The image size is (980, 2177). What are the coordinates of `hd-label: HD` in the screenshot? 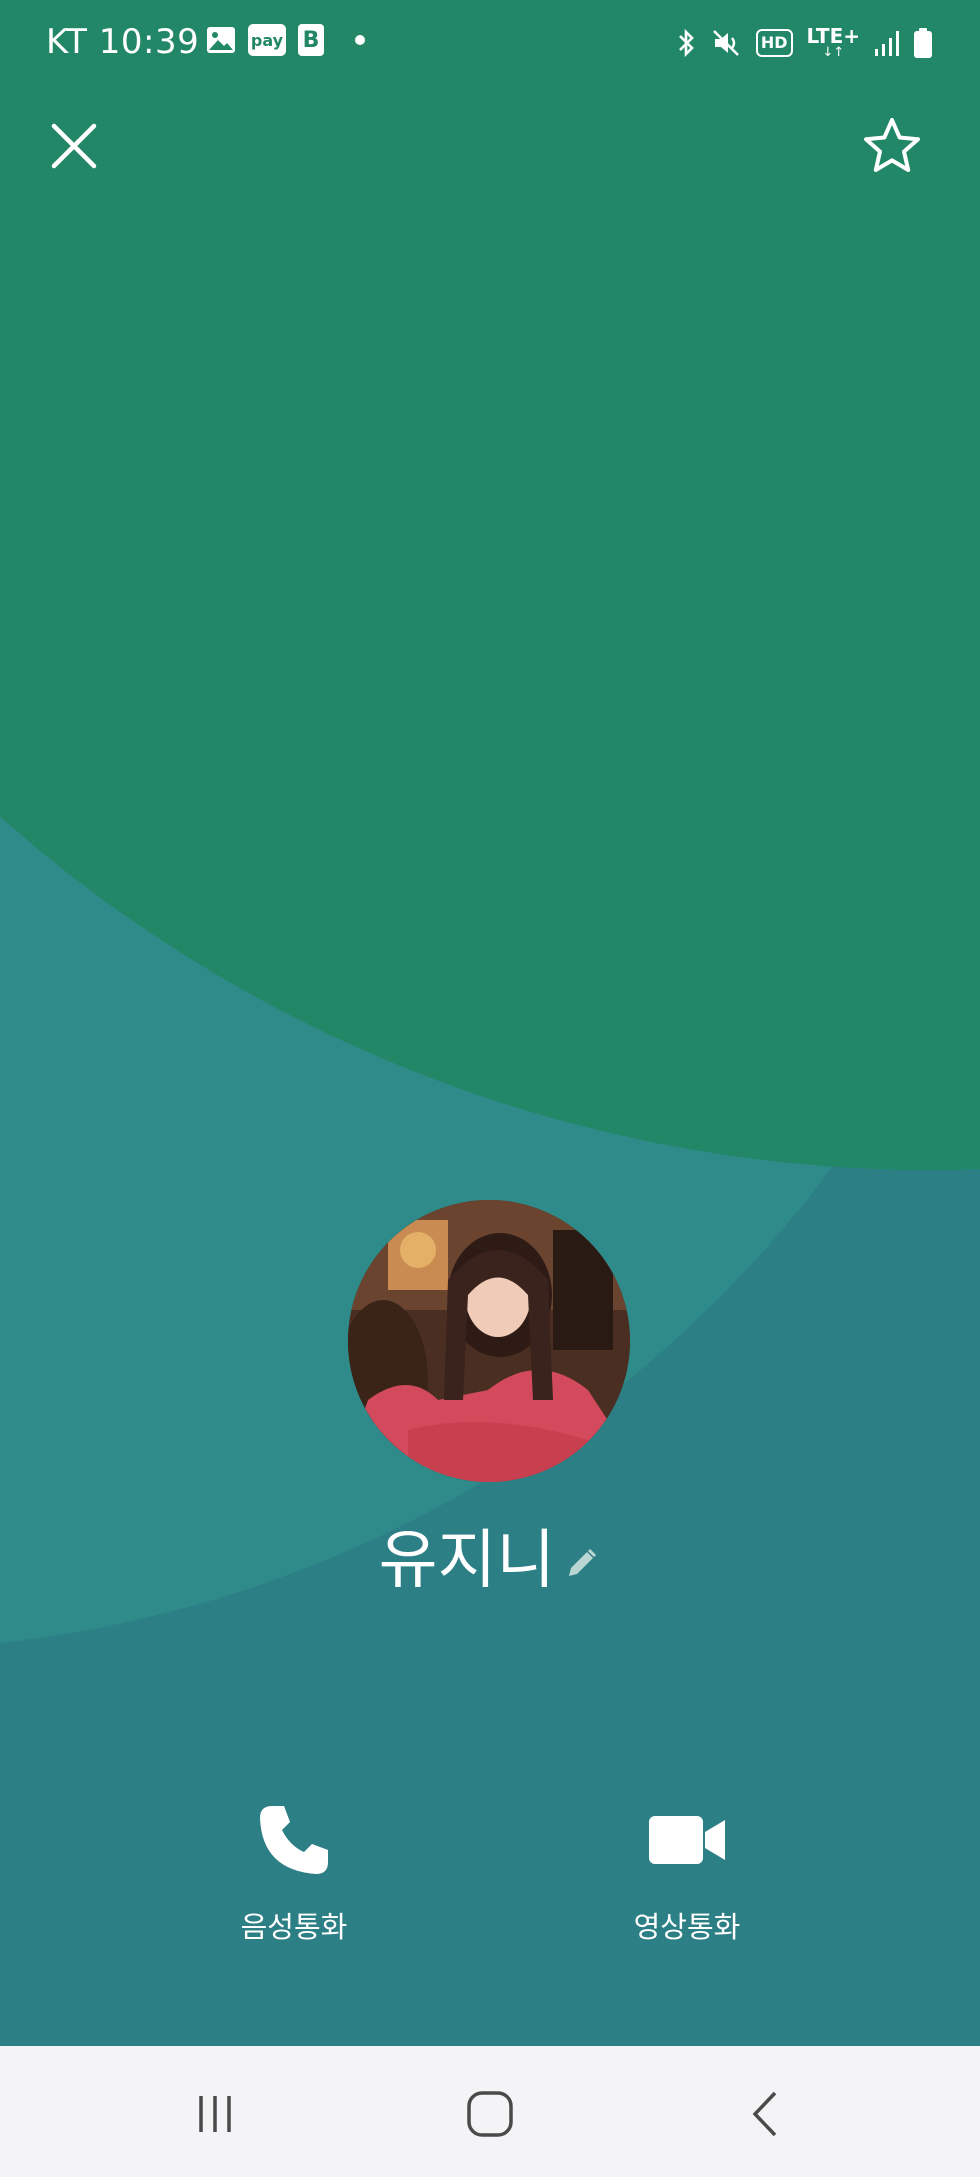 It's located at (774, 42).